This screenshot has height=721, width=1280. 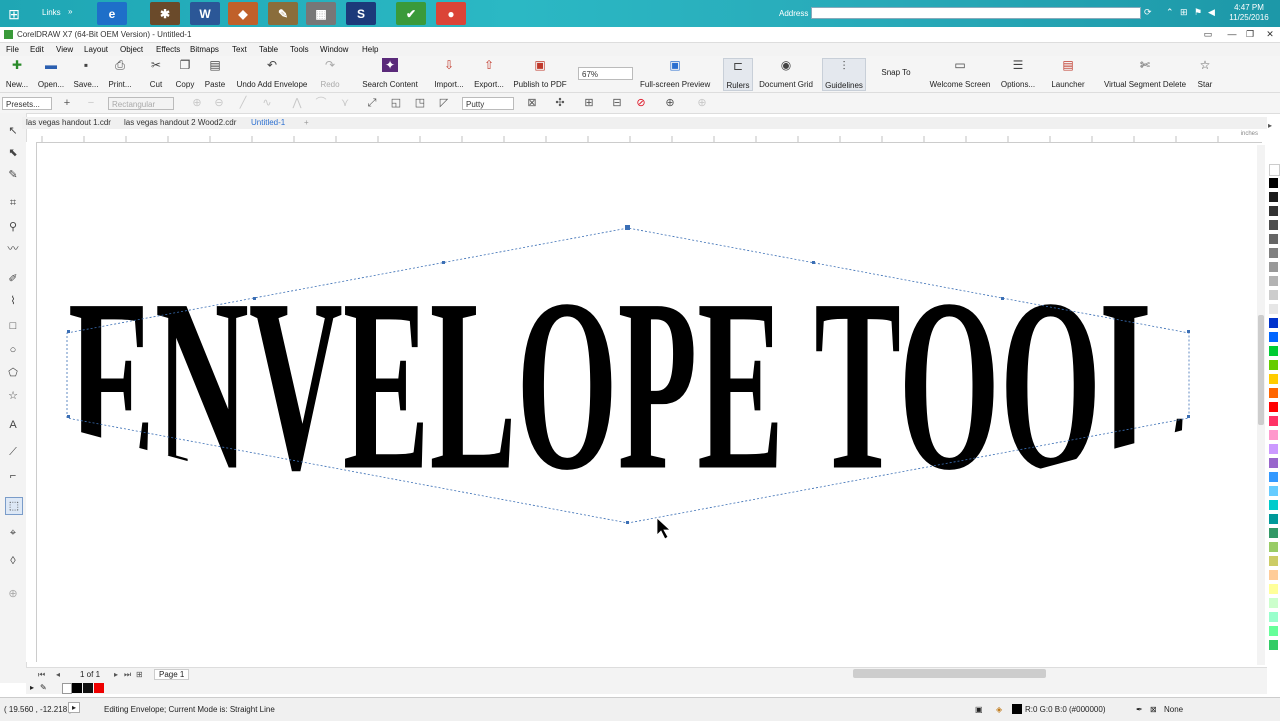 What do you see at coordinates (112, 13) in the screenshot?
I see `internet-explorer-icon: e` at bounding box center [112, 13].